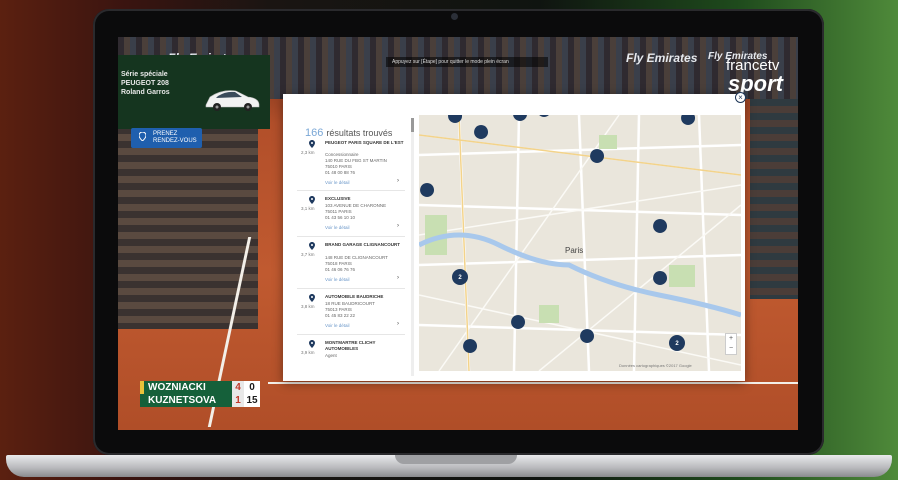 Image resolution: width=898 pixels, height=480 pixels. I want to click on zoom-out-button: −, so click(731, 349).